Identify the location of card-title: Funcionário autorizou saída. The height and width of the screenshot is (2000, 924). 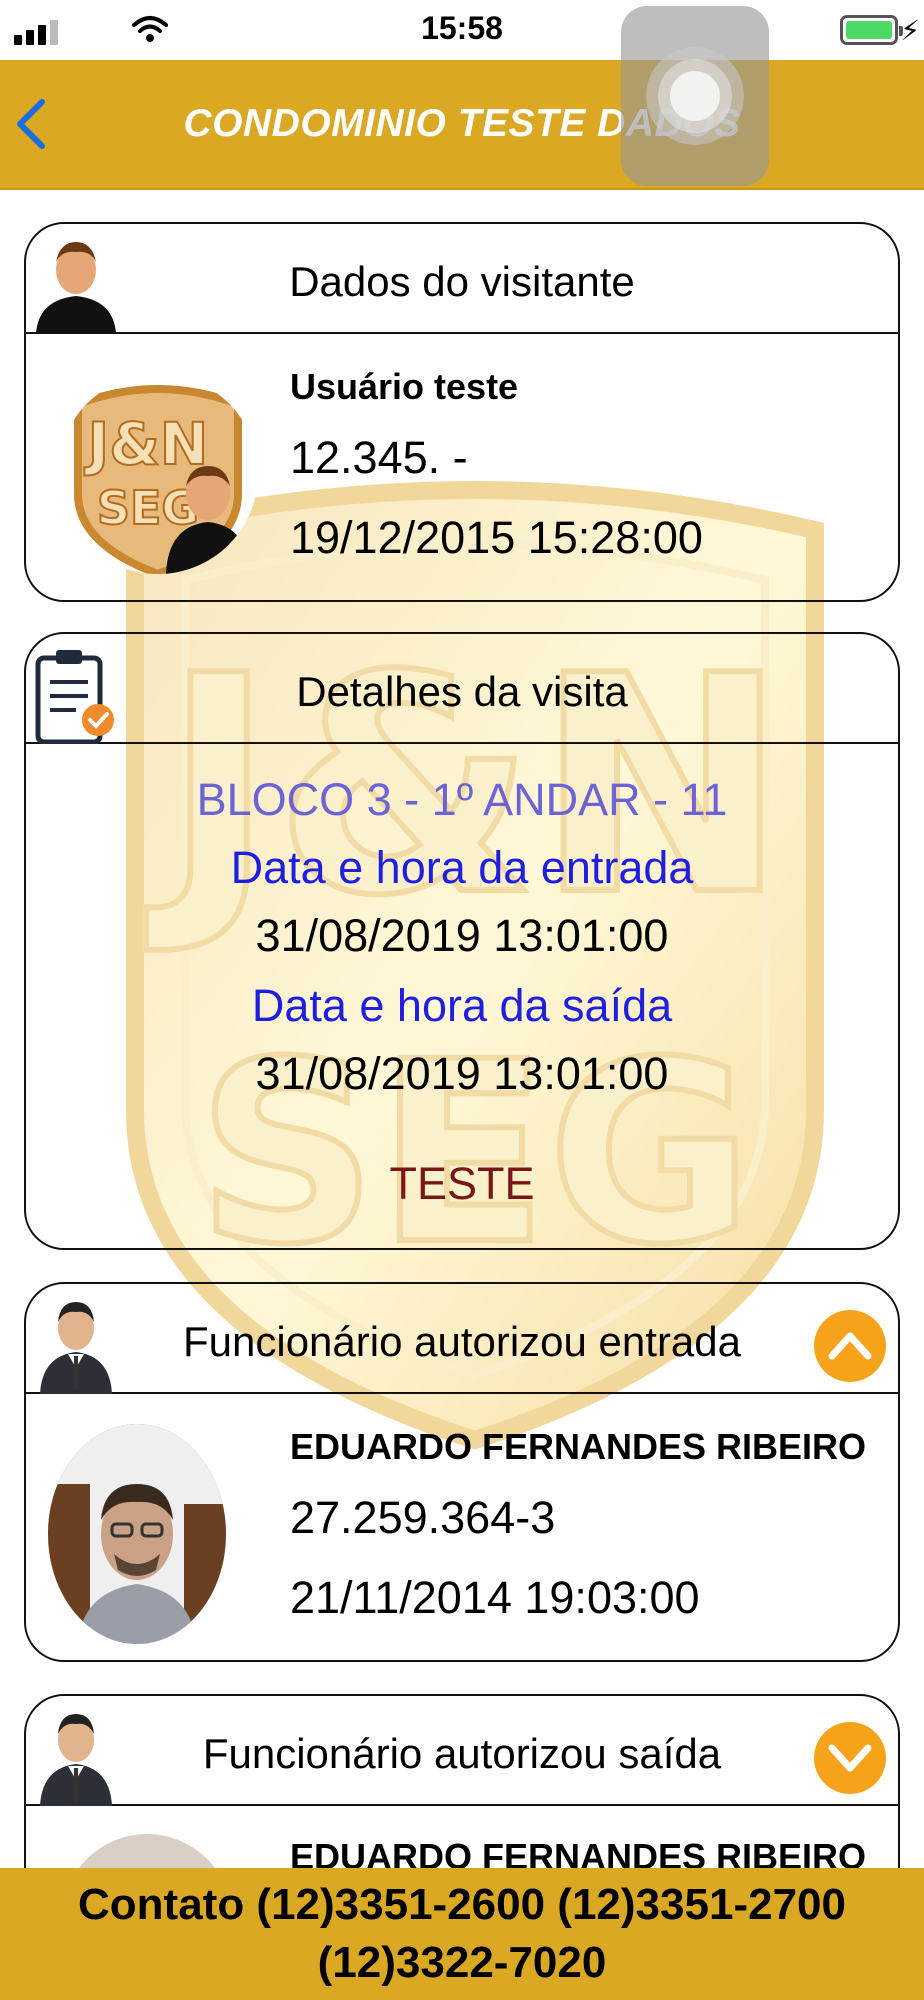
(462, 1753).